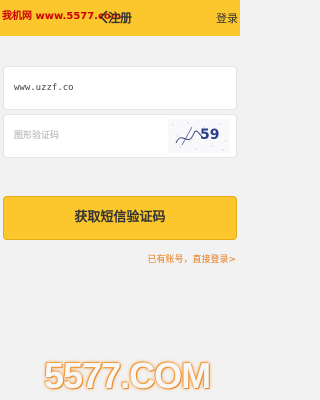 The height and width of the screenshot is (400, 320). I want to click on account-field, so click(120, 88).